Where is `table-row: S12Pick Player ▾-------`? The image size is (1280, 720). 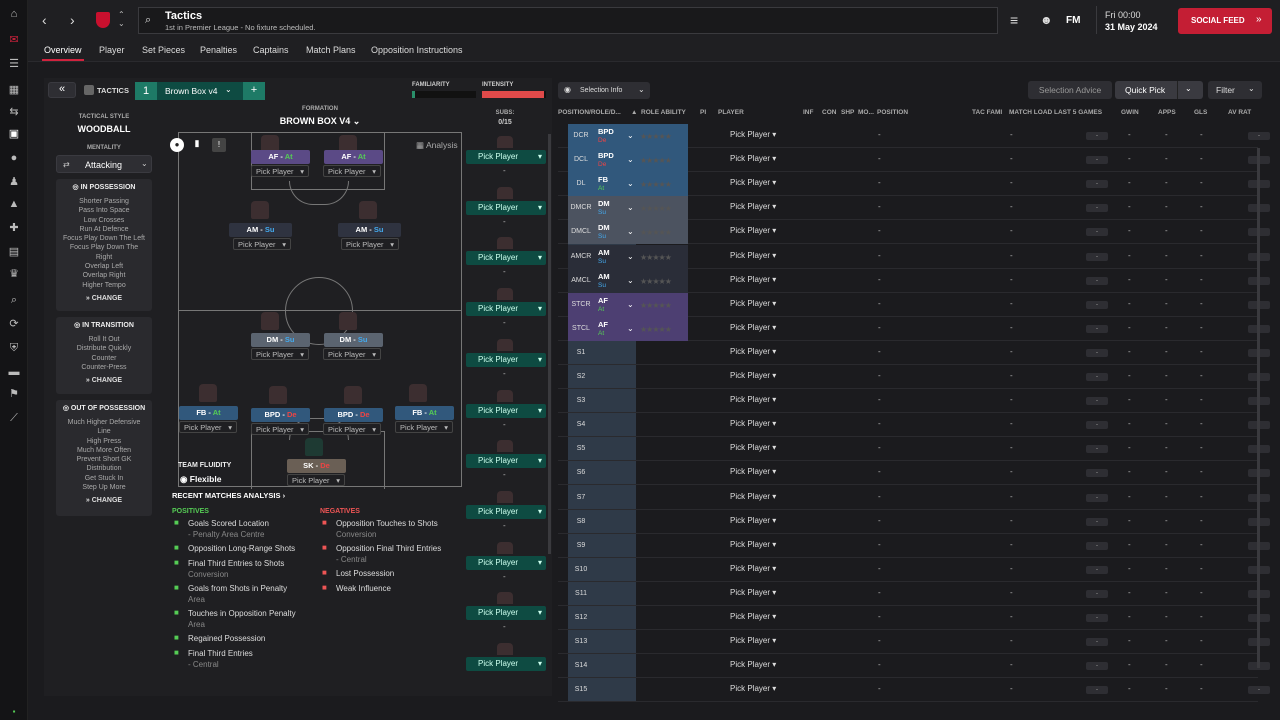
table-row: S12Pick Player ▾------- is located at coordinates (914, 618).